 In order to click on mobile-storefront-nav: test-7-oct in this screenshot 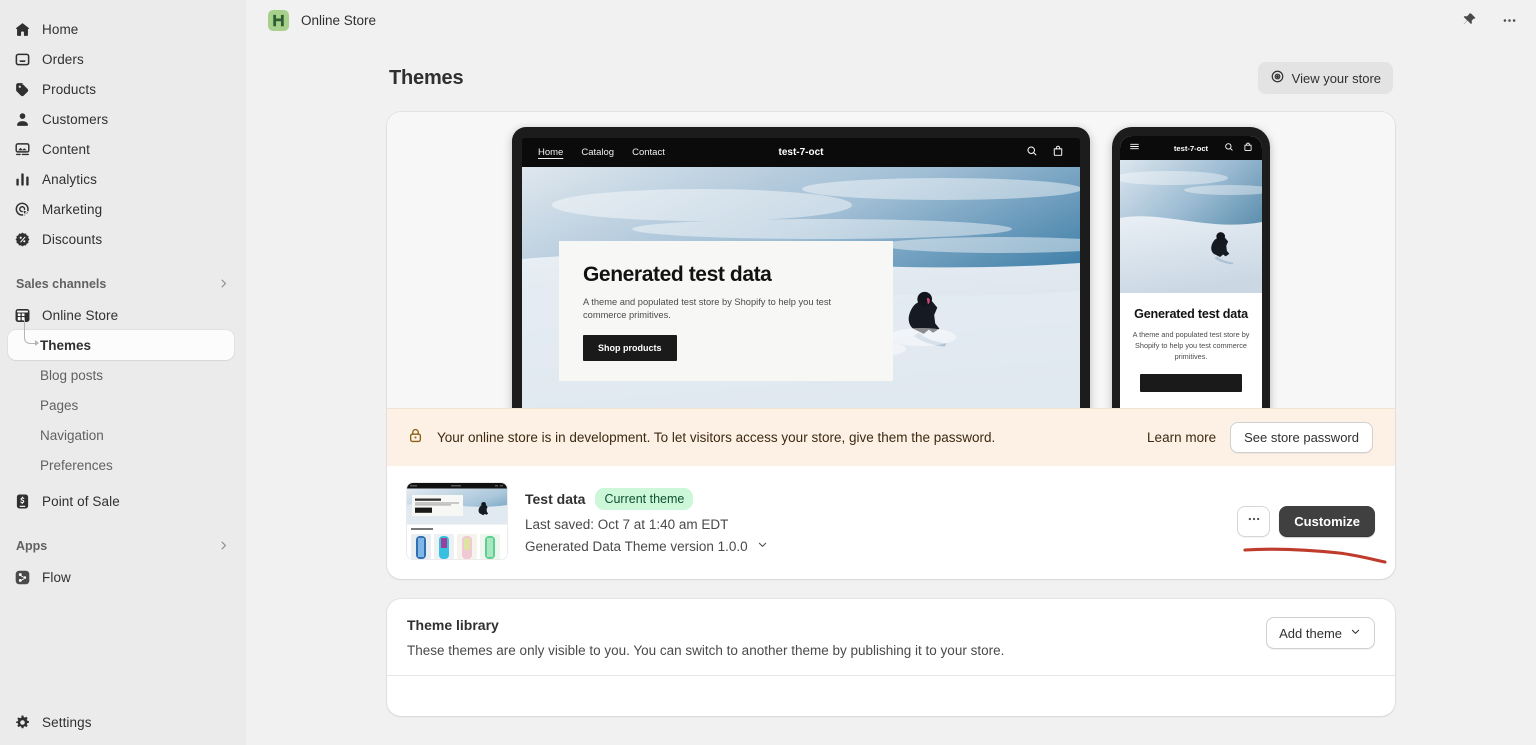, I will do `click(1191, 148)`.